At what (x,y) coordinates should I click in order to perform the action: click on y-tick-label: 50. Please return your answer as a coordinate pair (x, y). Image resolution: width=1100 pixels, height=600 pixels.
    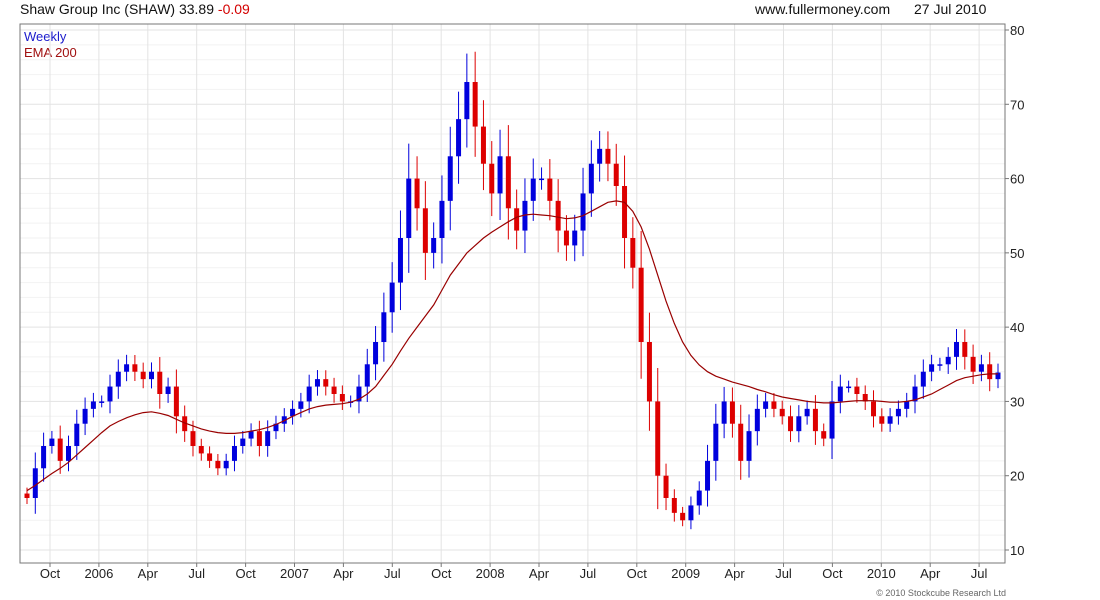
    Looking at the image, I should click on (1017, 253).